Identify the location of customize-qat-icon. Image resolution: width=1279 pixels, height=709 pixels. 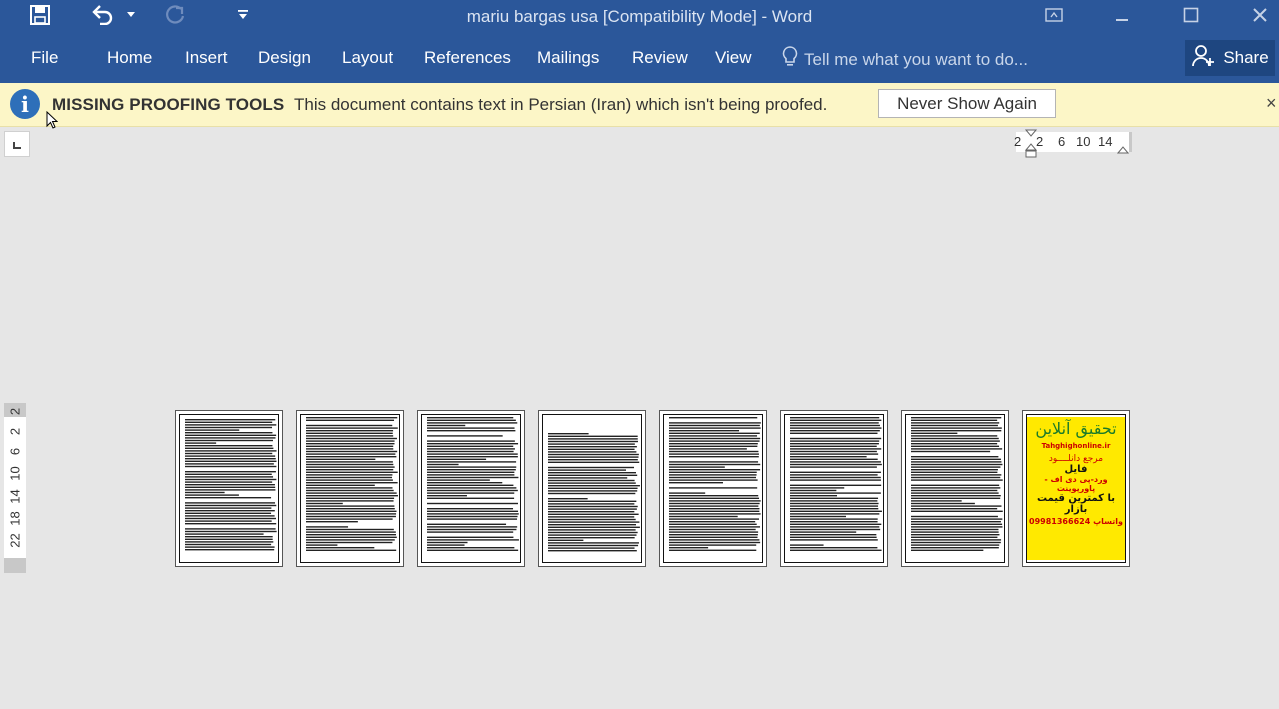
(243, 15).